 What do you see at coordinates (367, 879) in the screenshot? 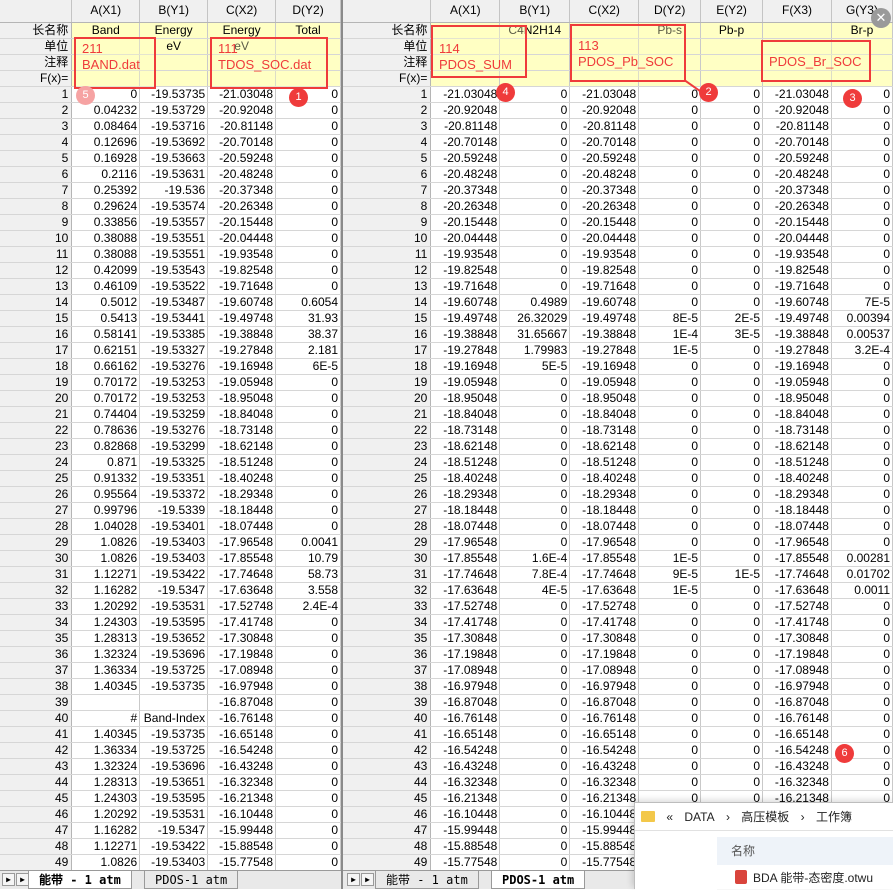
I see `tab-scroll-end-button: ▶` at bounding box center [367, 879].